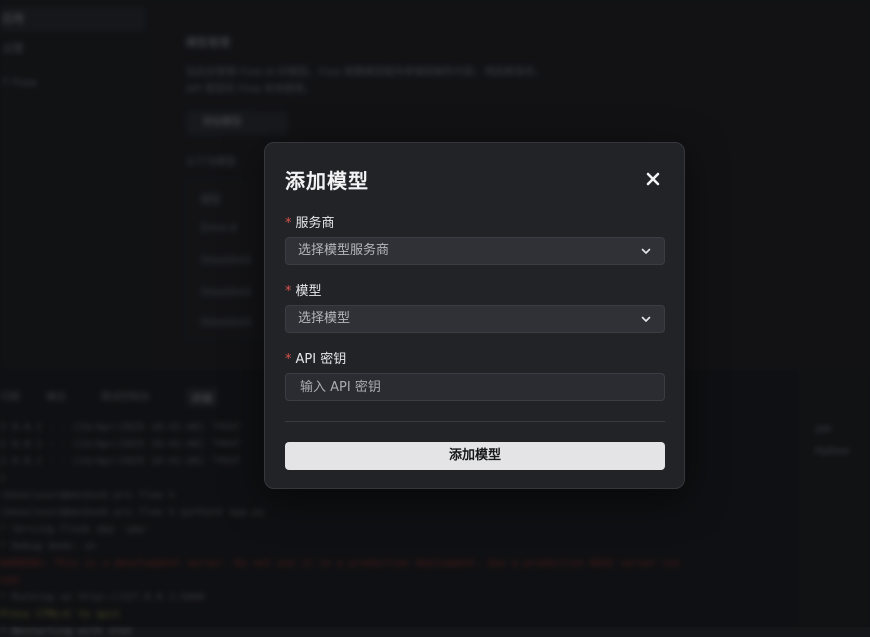 The image size is (870, 637). Describe the element at coordinates (475, 251) in the screenshot. I see `provider-select: 选择模型服务商` at that location.